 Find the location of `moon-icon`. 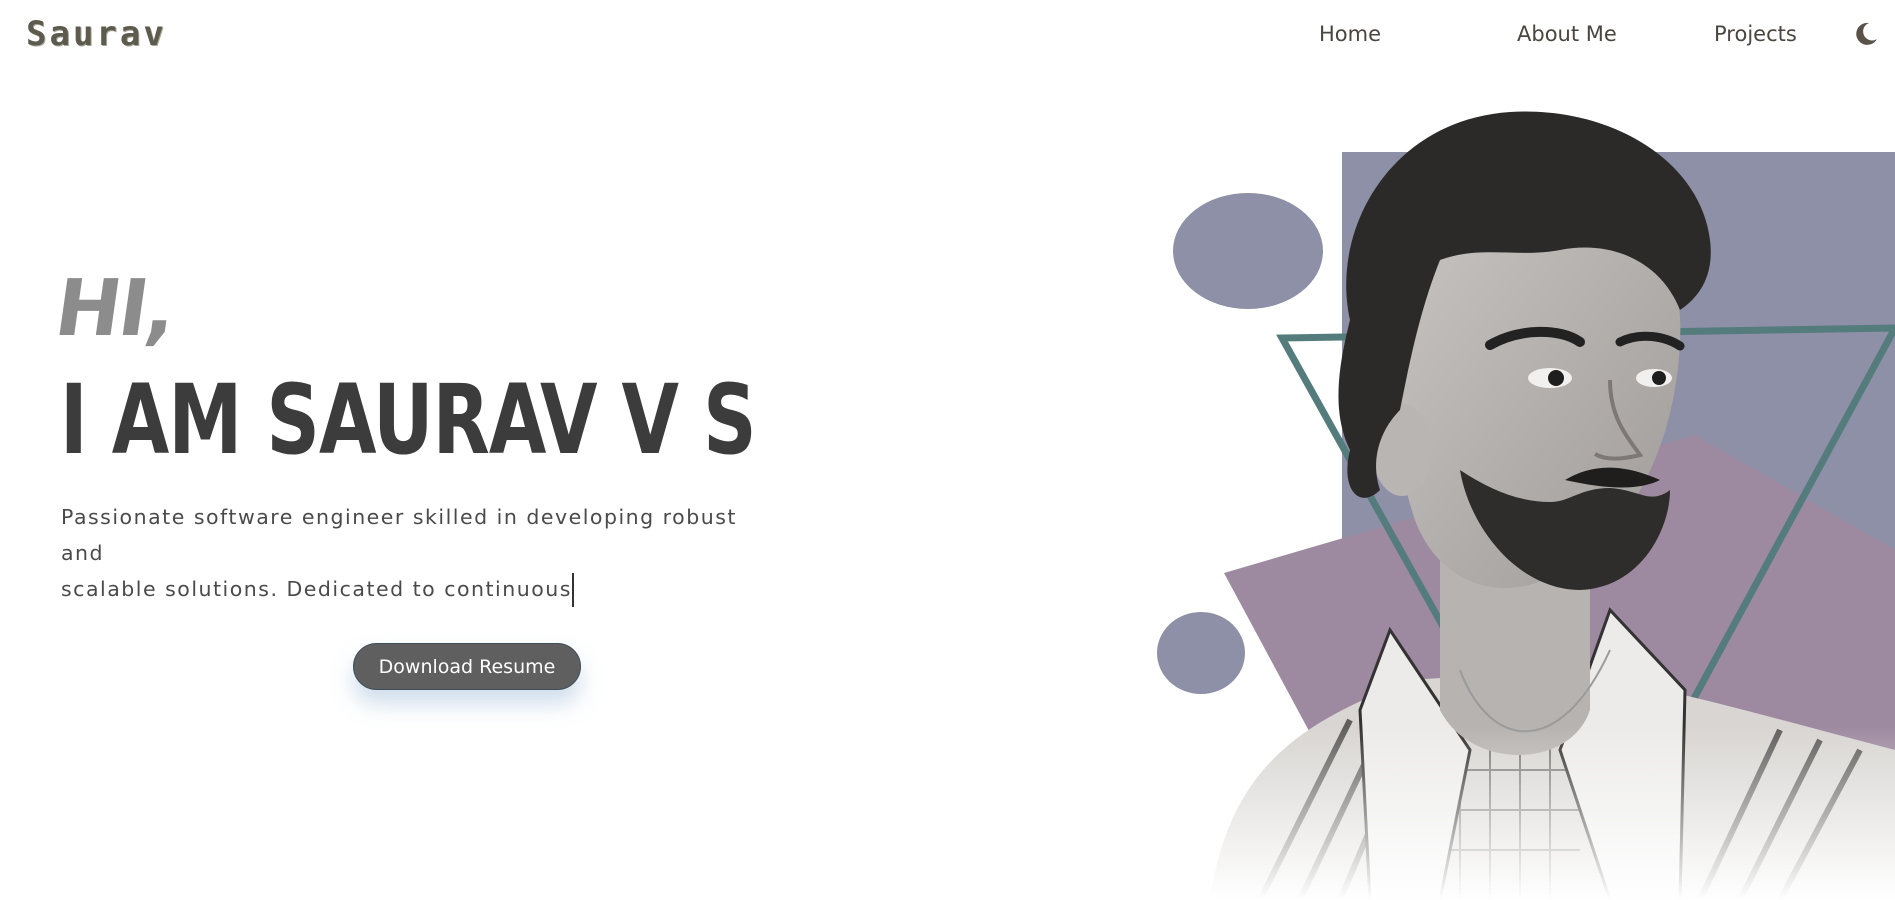

moon-icon is located at coordinates (1866, 34).